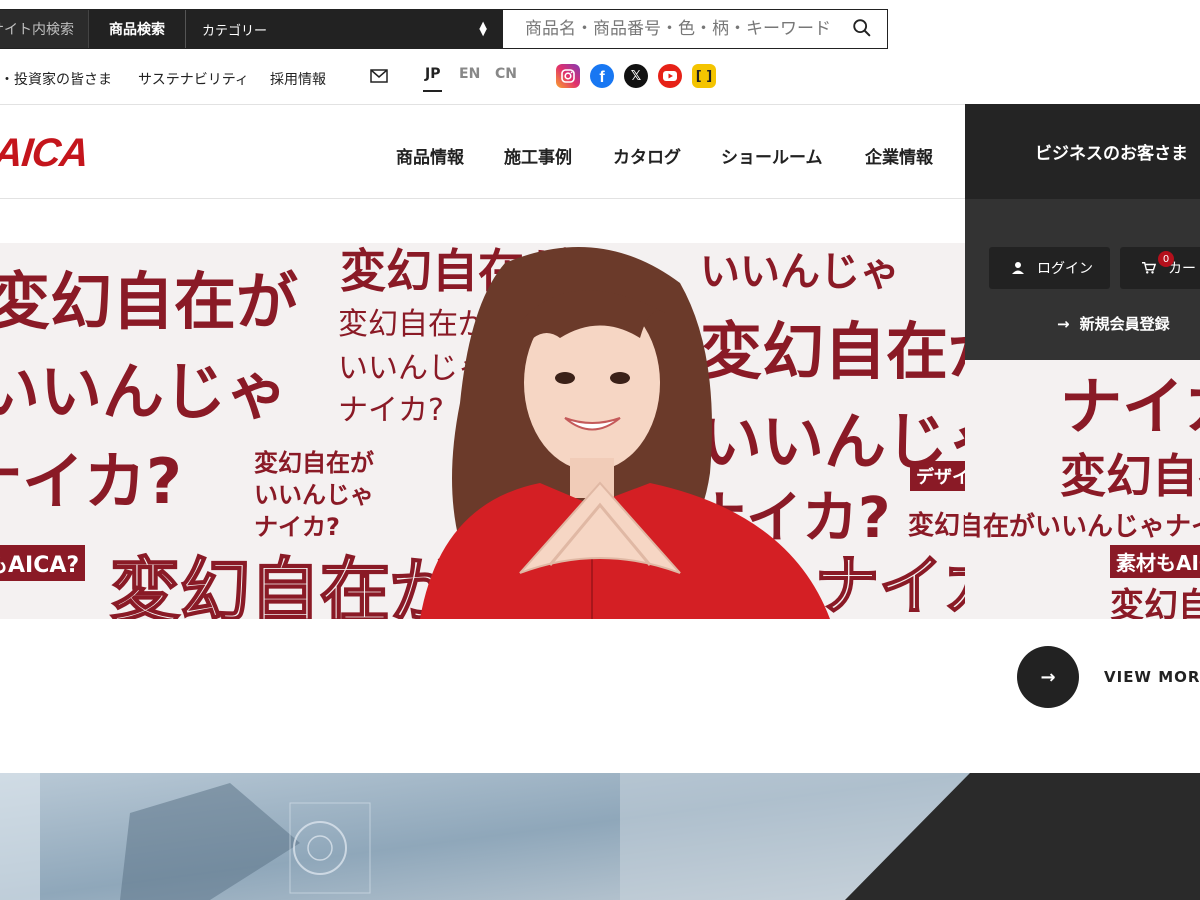 The width and height of the screenshot is (1200, 900). Describe the element at coordinates (506, 74) in the screenshot. I see `lang-cn: CN` at that location.